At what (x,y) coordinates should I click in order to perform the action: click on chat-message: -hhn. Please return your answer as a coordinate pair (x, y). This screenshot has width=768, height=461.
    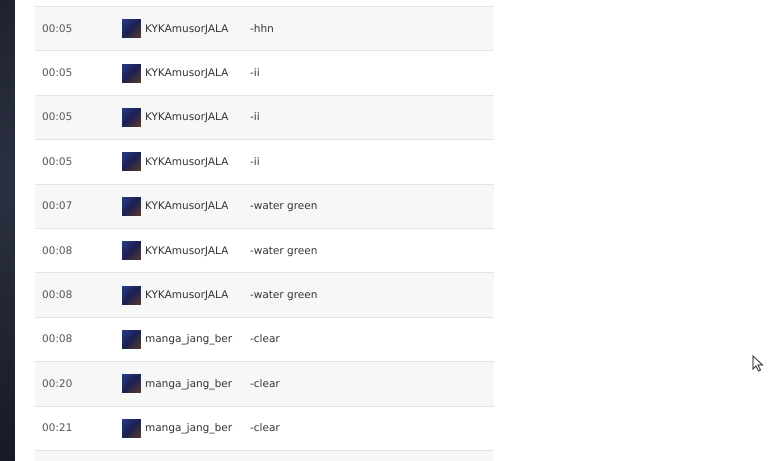
    Looking at the image, I should click on (262, 28).